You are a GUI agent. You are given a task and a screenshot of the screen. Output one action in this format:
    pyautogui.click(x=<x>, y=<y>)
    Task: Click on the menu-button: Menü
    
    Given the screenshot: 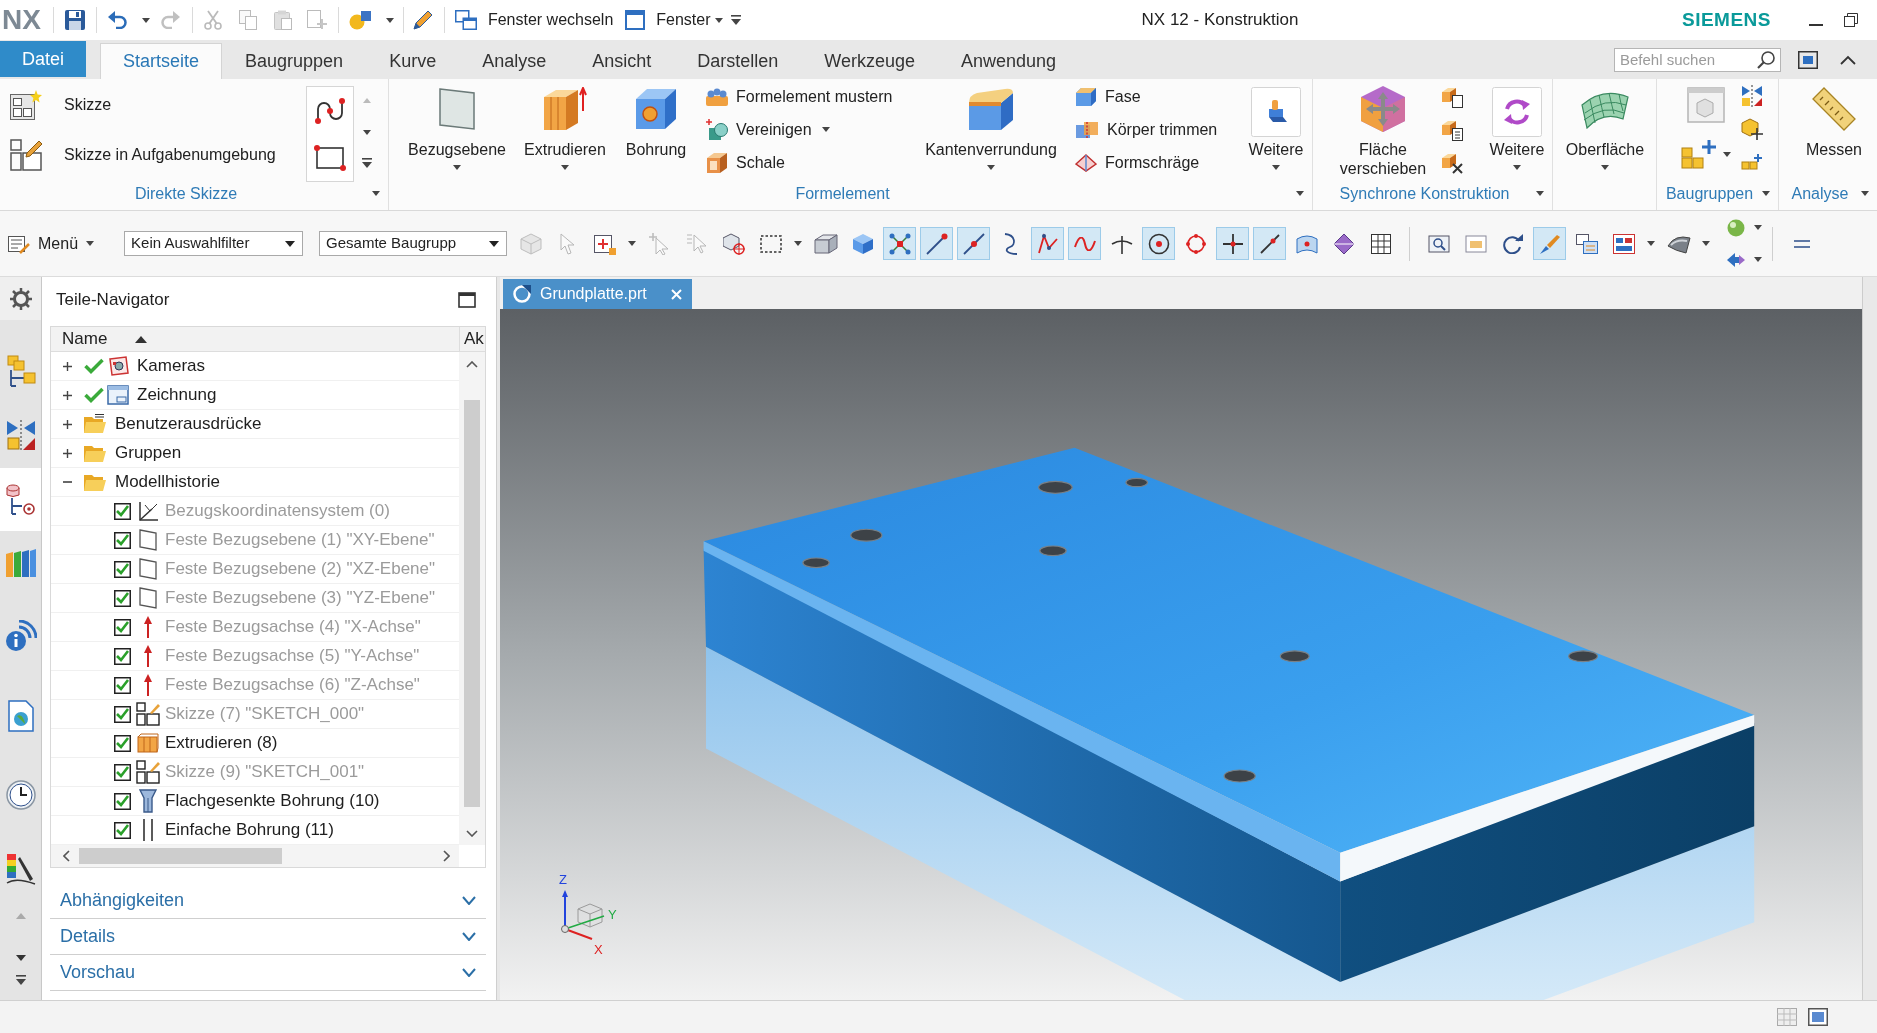 What is the action you would take?
    pyautogui.click(x=43, y=243)
    